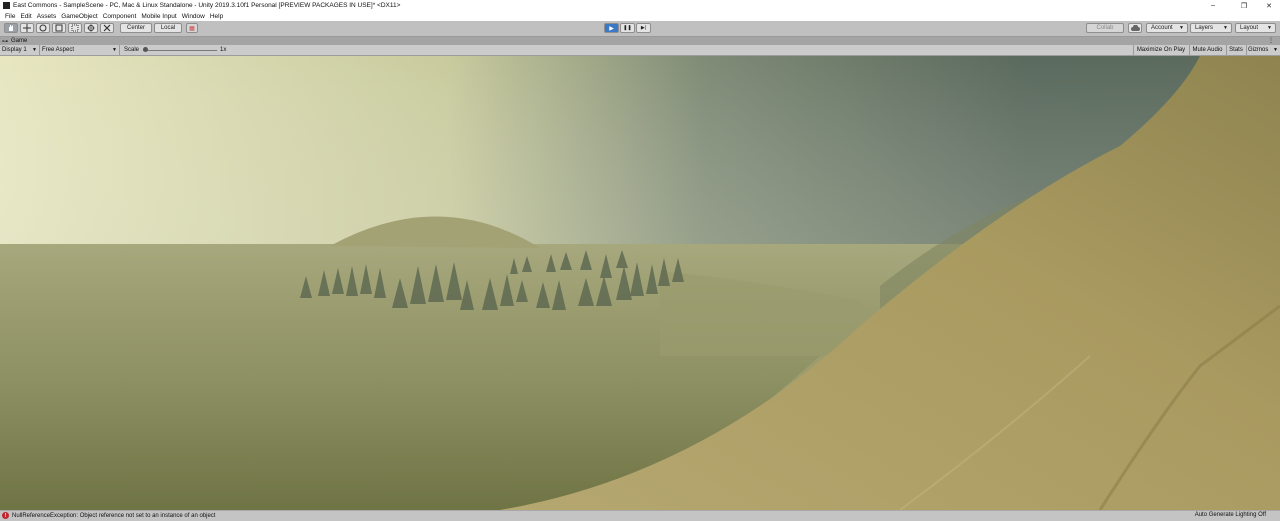  What do you see at coordinates (216, 16) in the screenshot?
I see `menu-help: Help` at bounding box center [216, 16].